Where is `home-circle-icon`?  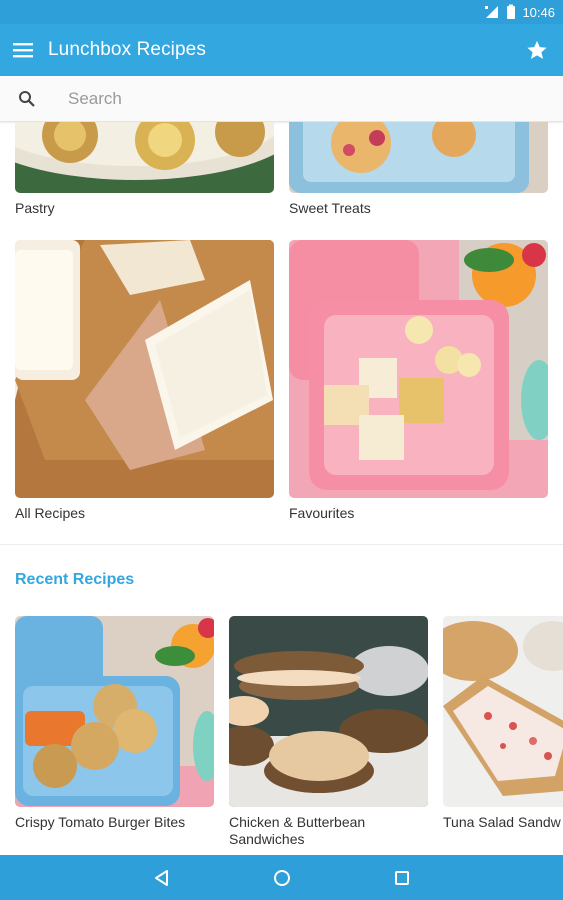 home-circle-icon is located at coordinates (281, 877).